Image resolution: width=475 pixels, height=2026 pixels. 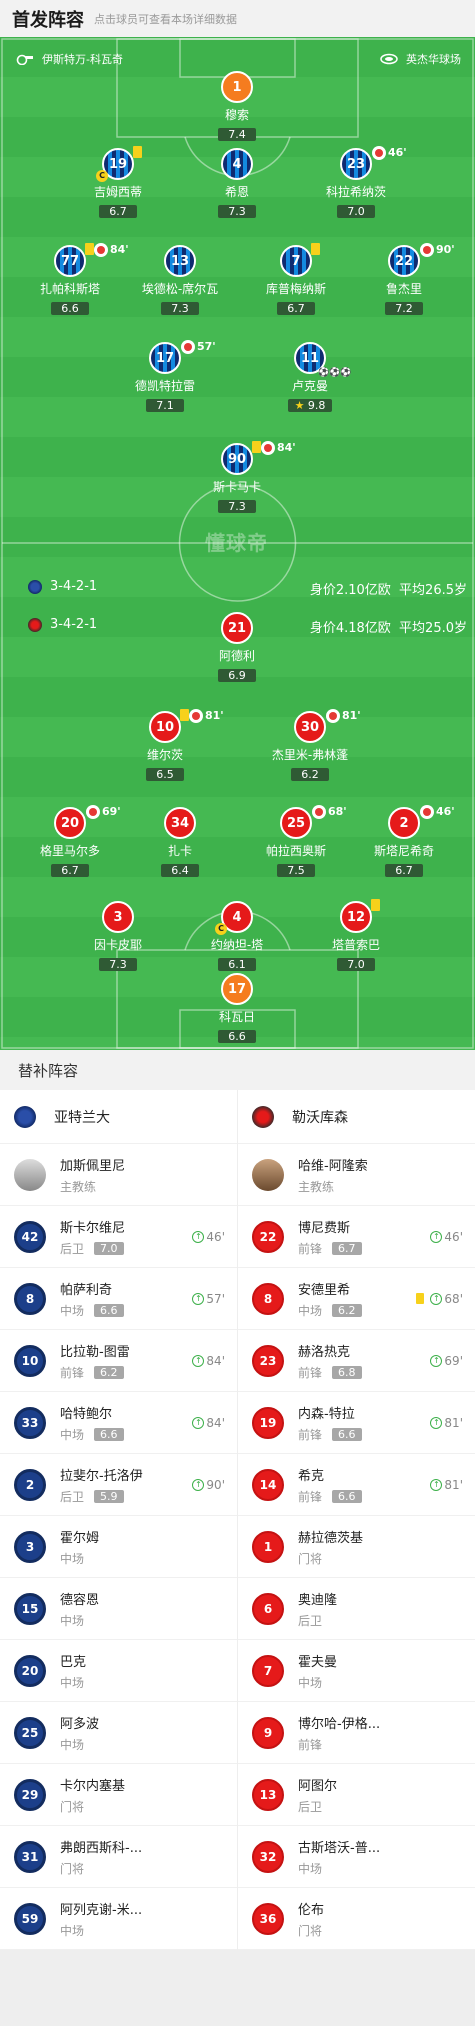 I want to click on shirt-number: 1, so click(x=237, y=87).